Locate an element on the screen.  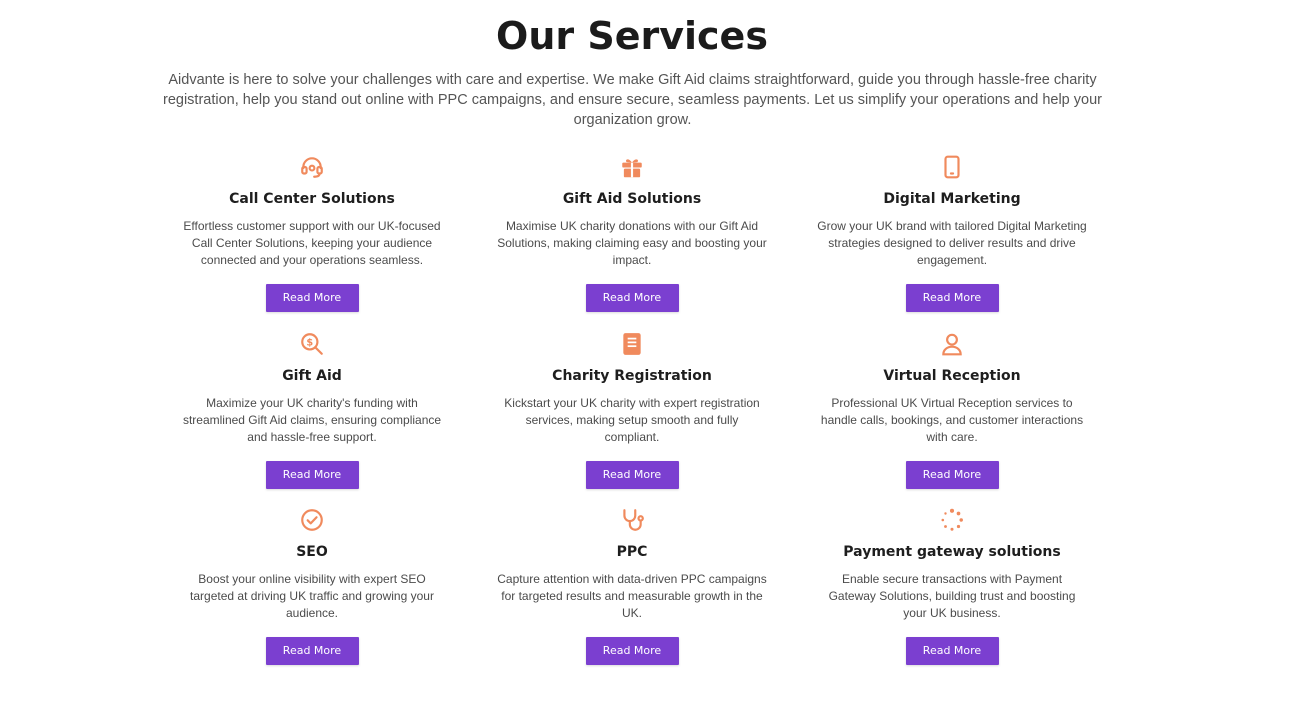
headset-icon is located at coordinates (312, 167).